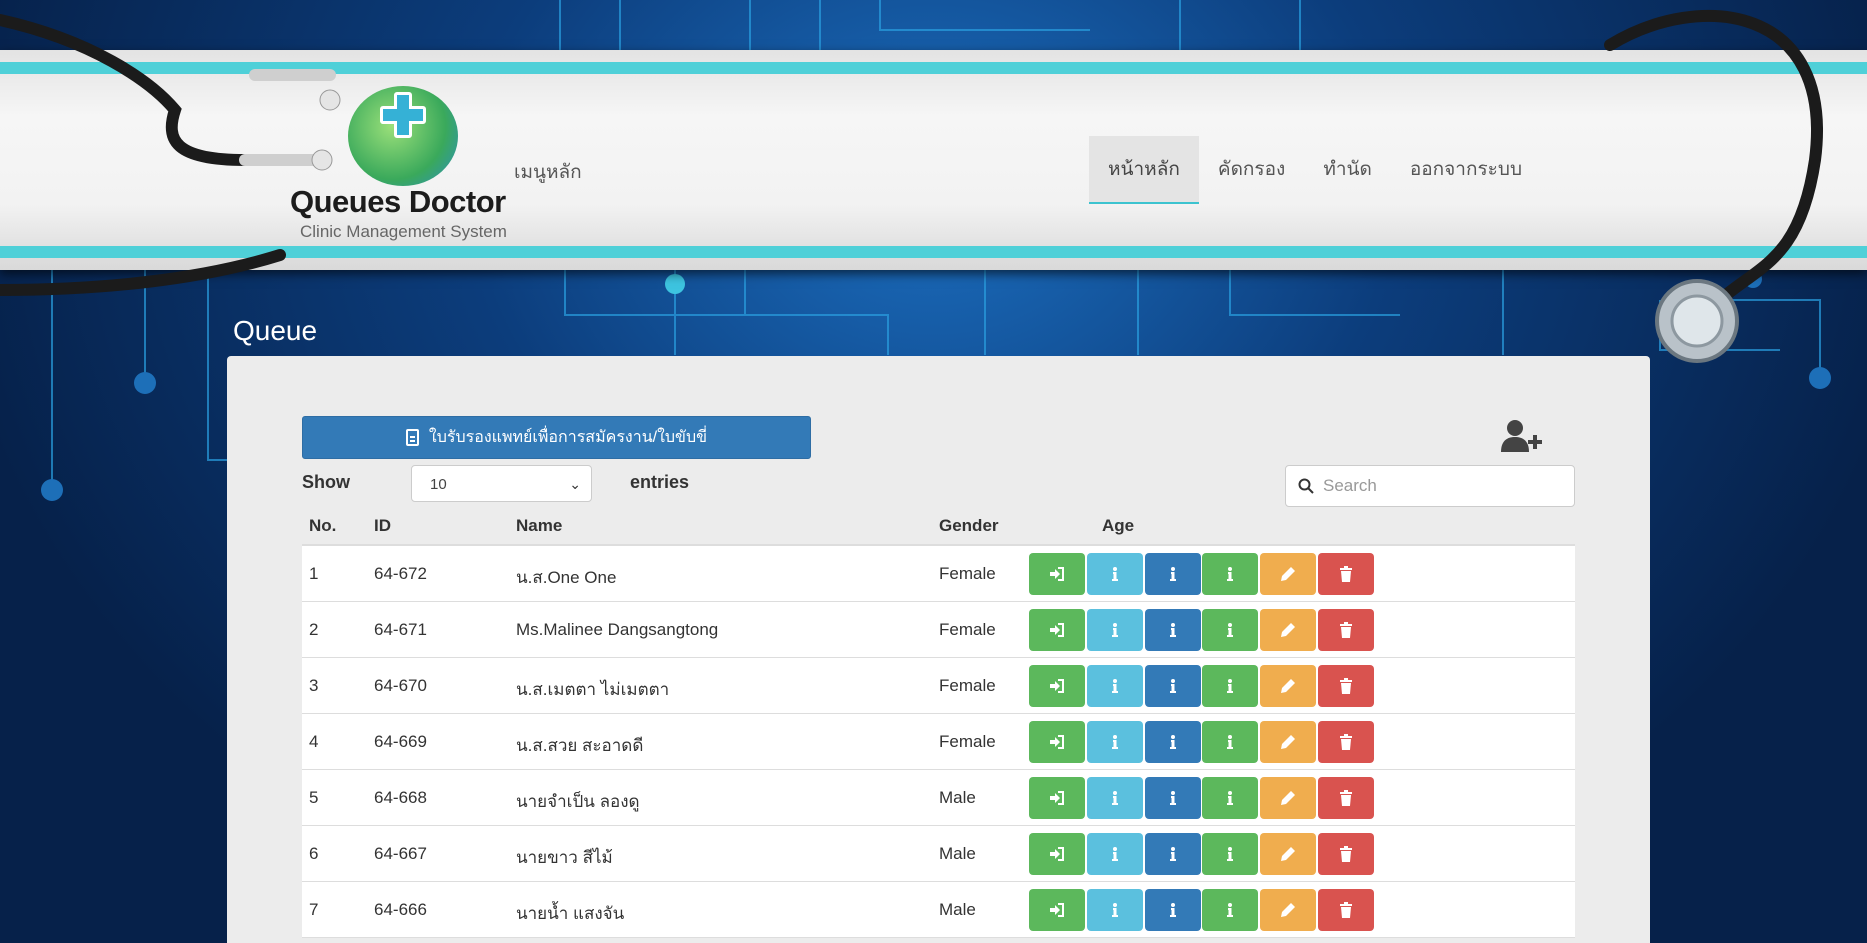  What do you see at coordinates (1466, 170) in the screenshot?
I see `nav-logout: ออกจากระบบ` at bounding box center [1466, 170].